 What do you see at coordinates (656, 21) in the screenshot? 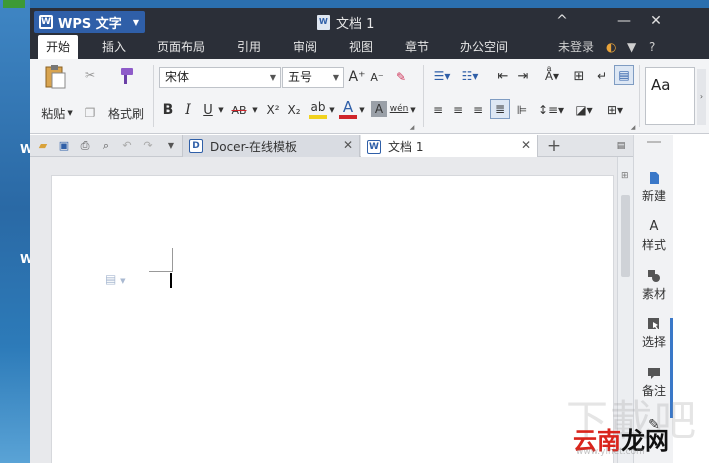
I see `close-button: ✕` at bounding box center [656, 21].